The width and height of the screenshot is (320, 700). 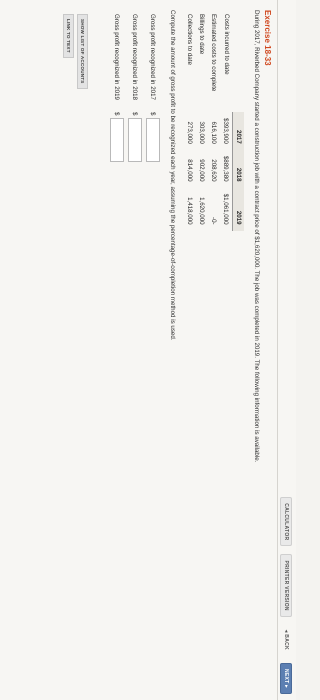 I want to click on table-cell: 208,620, so click(x=214, y=170).